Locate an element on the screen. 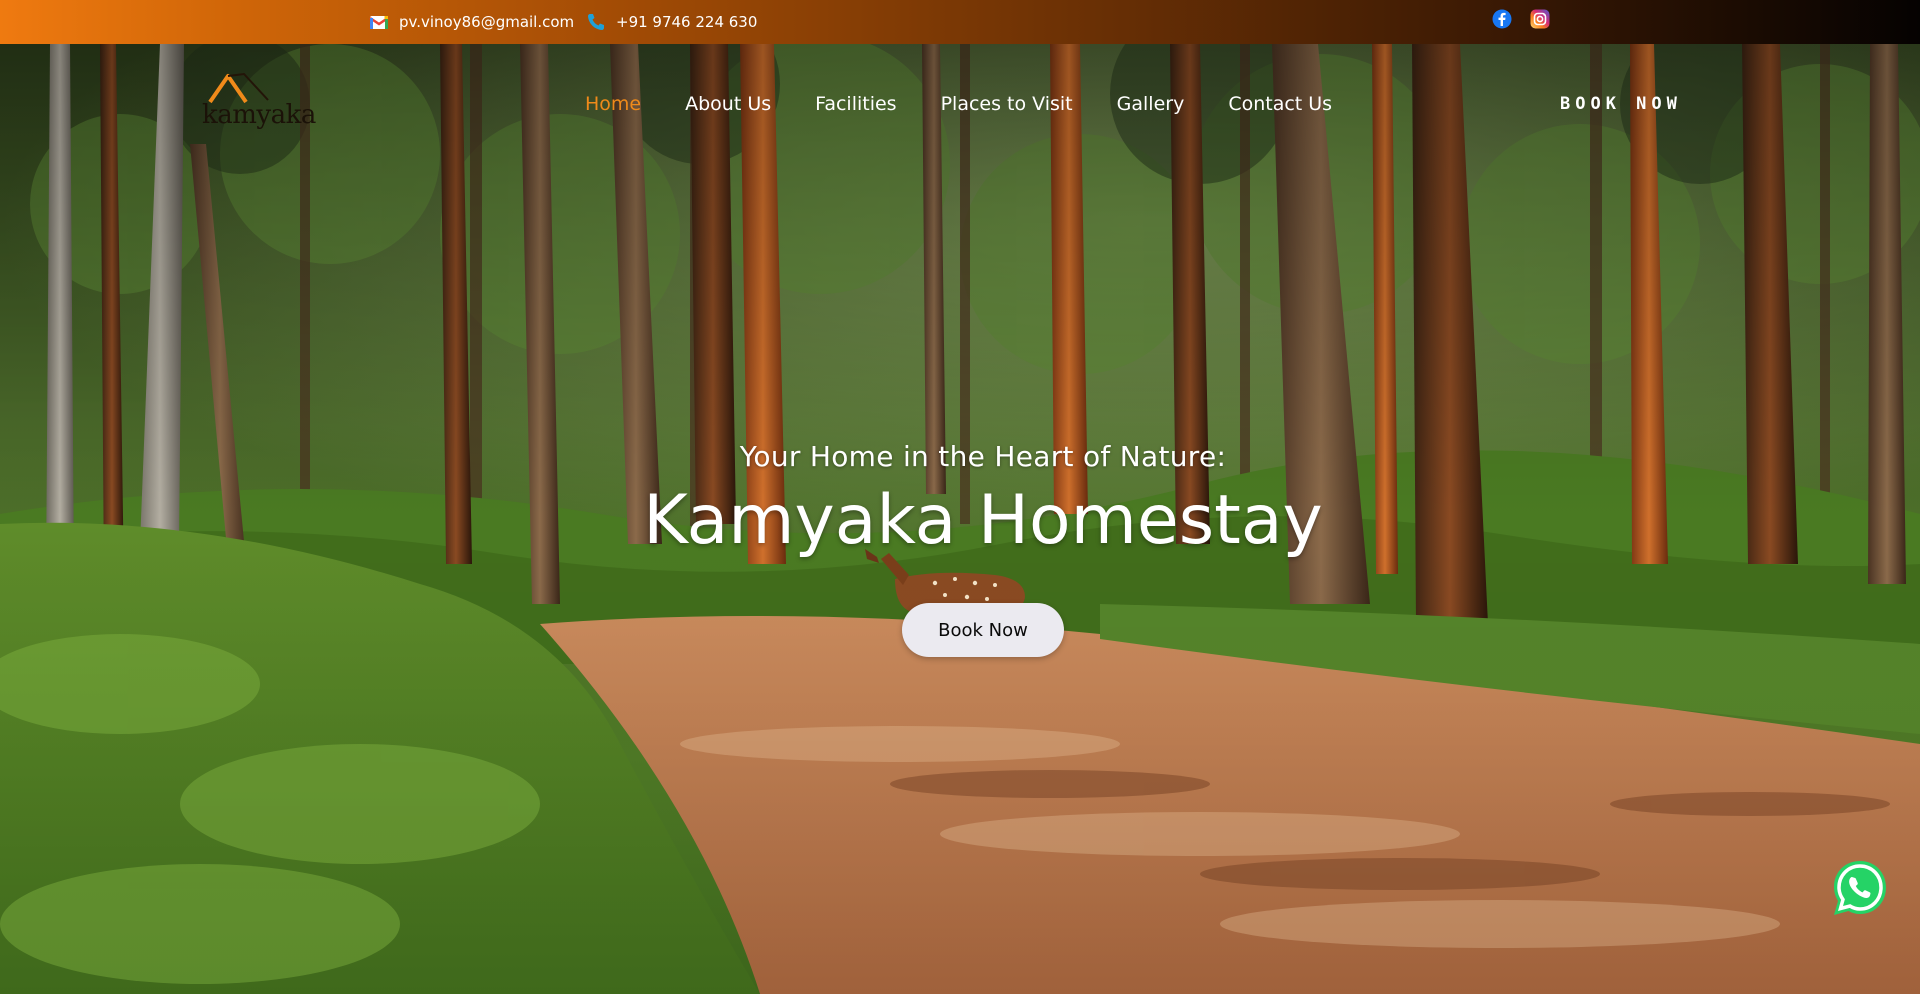 The width and height of the screenshot is (1920, 994). phone-icon is located at coordinates (596, 22).